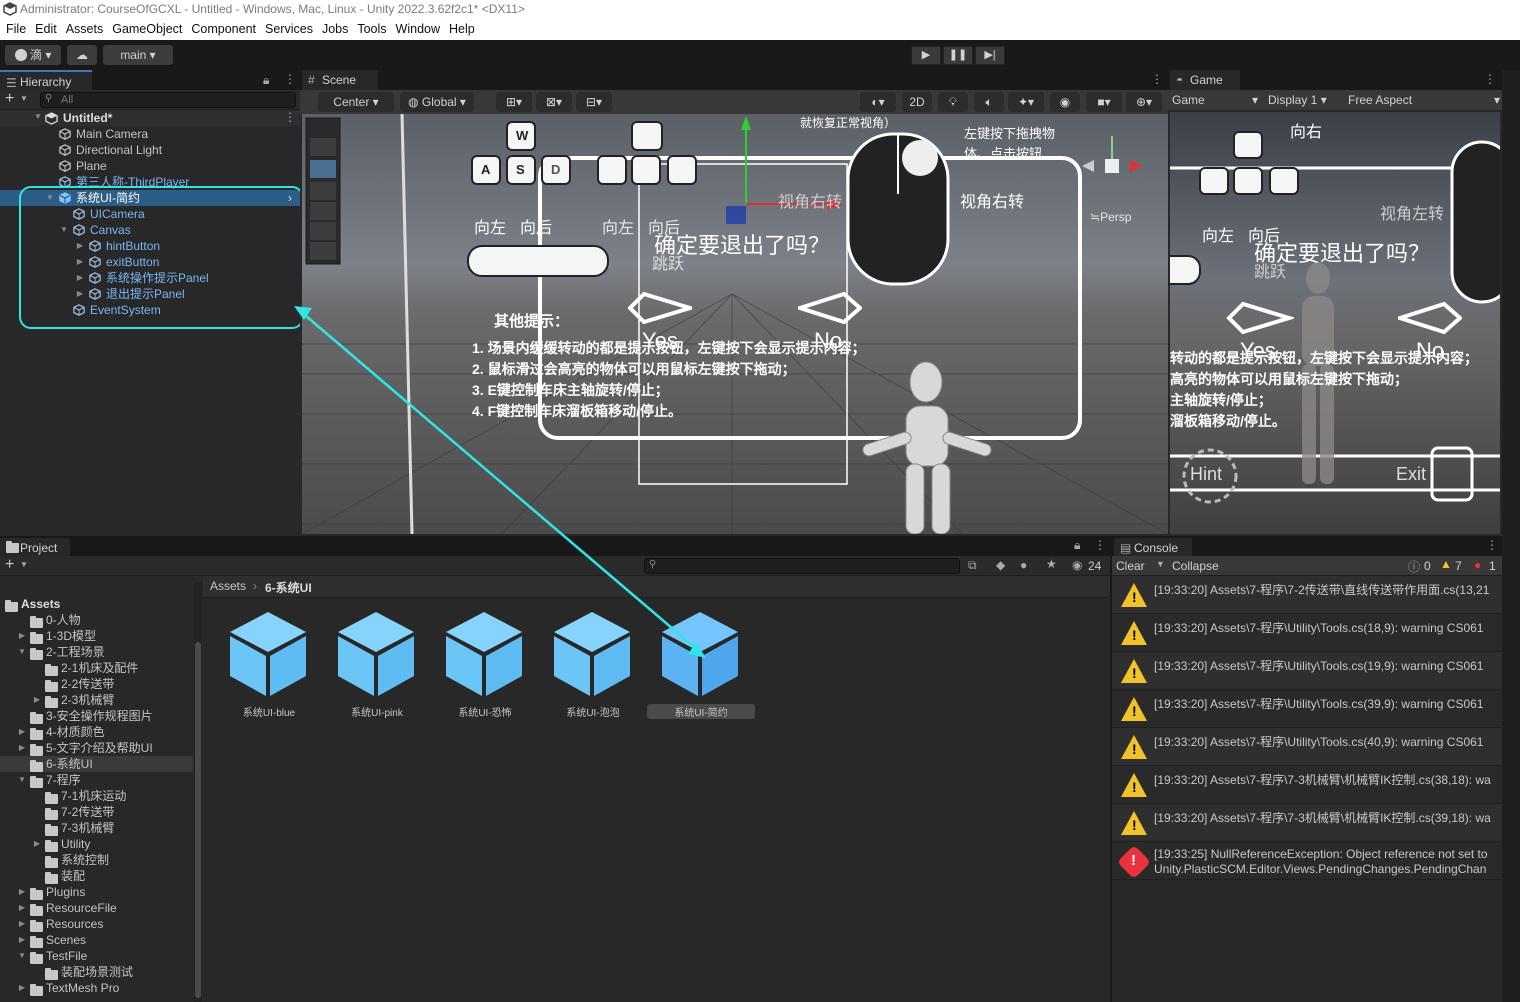 The height and width of the screenshot is (1002, 1520). What do you see at coordinates (289, 29) in the screenshot?
I see `menu-services: Services` at bounding box center [289, 29].